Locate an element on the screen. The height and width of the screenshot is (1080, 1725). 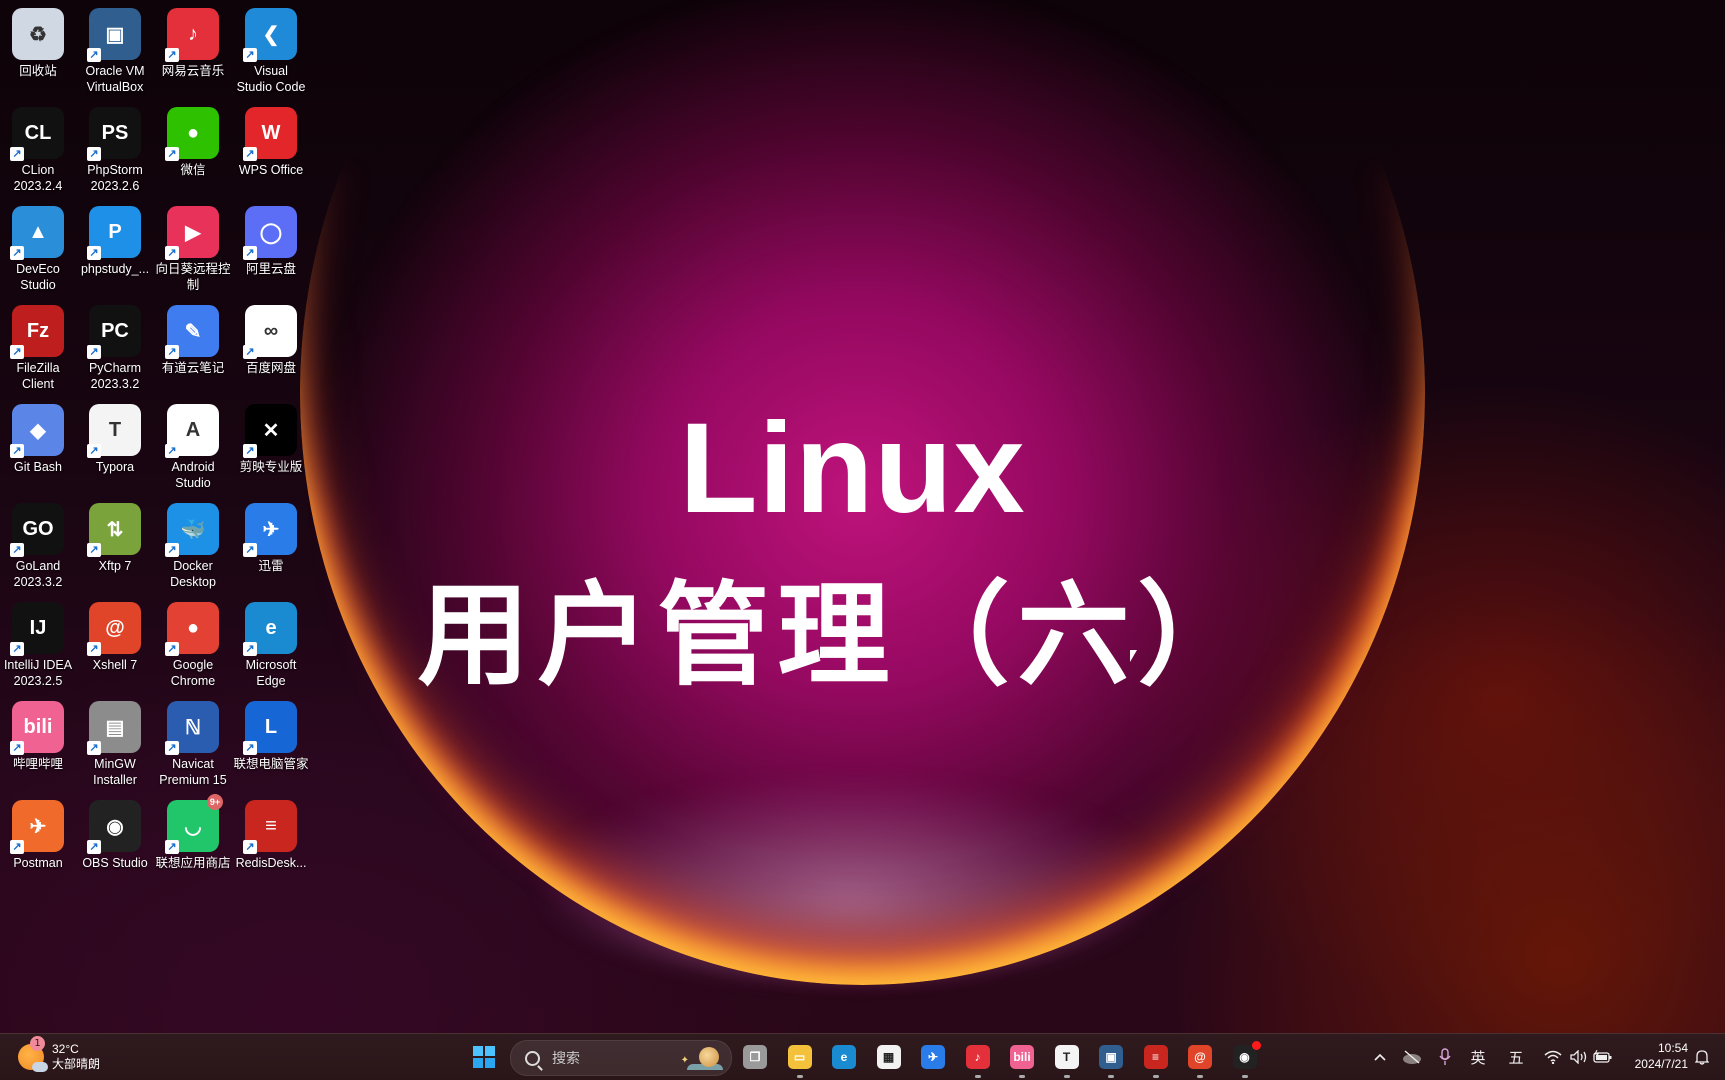
desktop-shortcut: CL ↗ CLion 2023.2.4 is located at coordinates (38, 148).